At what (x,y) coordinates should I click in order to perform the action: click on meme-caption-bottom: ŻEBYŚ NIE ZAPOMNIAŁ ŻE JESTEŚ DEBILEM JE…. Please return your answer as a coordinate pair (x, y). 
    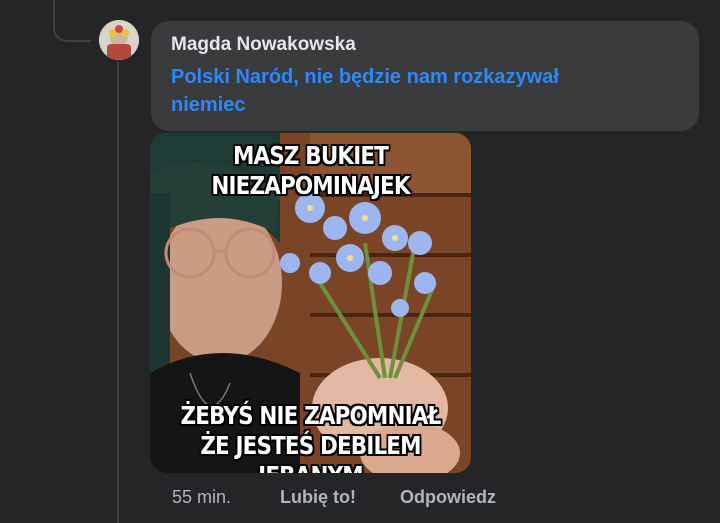
    Looking at the image, I should click on (310, 437).